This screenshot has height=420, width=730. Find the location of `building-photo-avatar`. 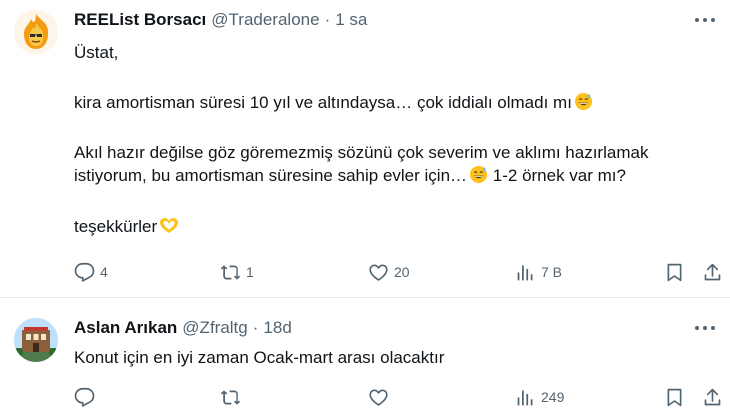

building-photo-avatar is located at coordinates (36, 340).